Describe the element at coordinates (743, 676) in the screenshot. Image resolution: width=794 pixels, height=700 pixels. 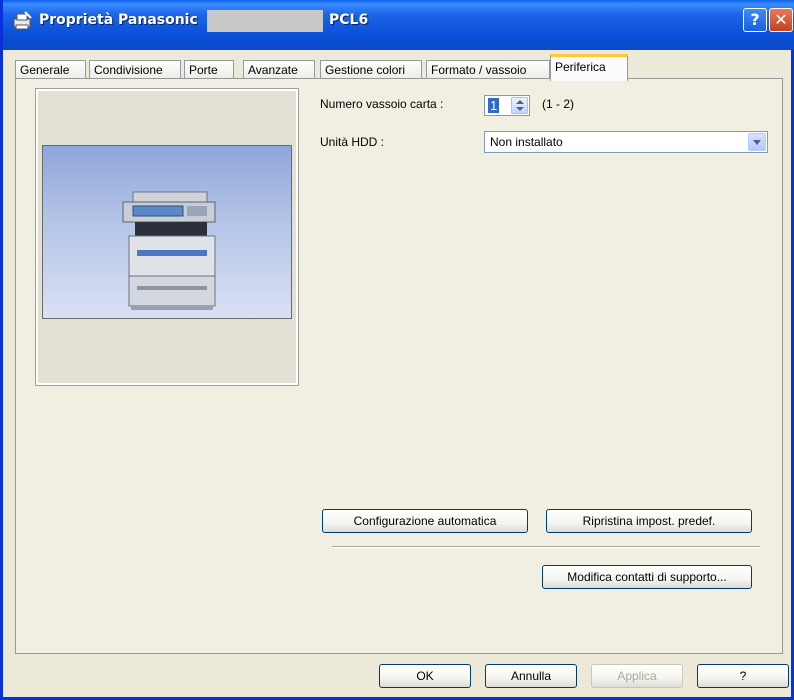
I see `help-button: ?` at that location.